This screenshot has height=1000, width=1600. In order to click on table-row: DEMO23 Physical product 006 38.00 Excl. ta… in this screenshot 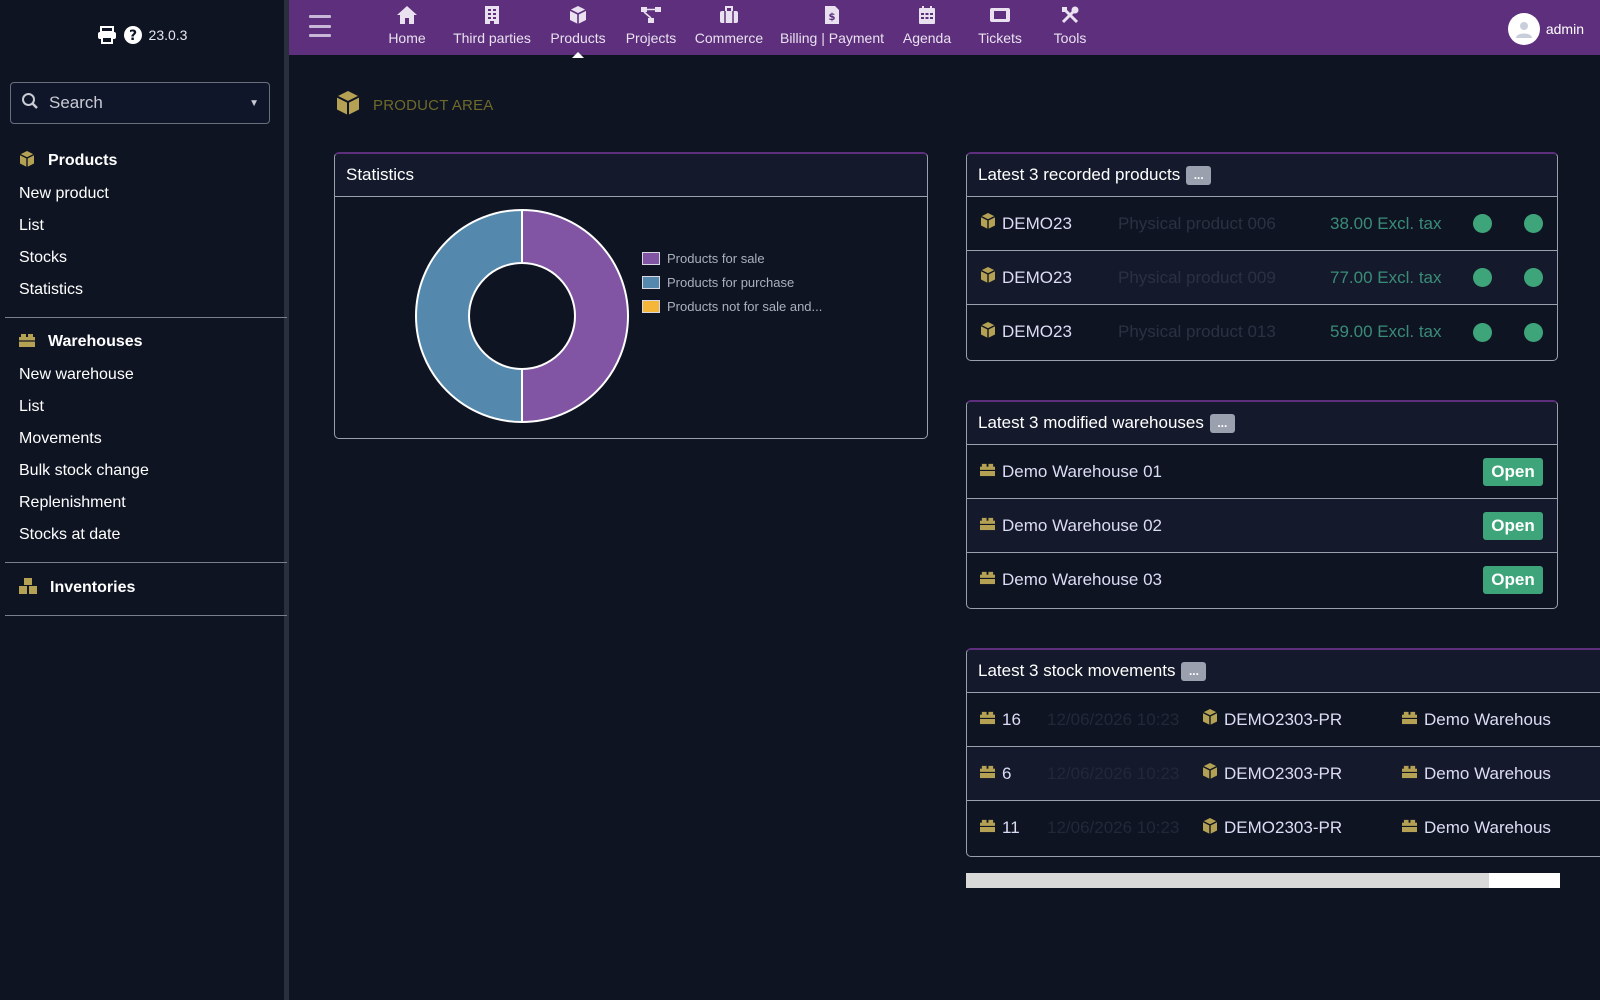, I will do `click(1262, 224)`.